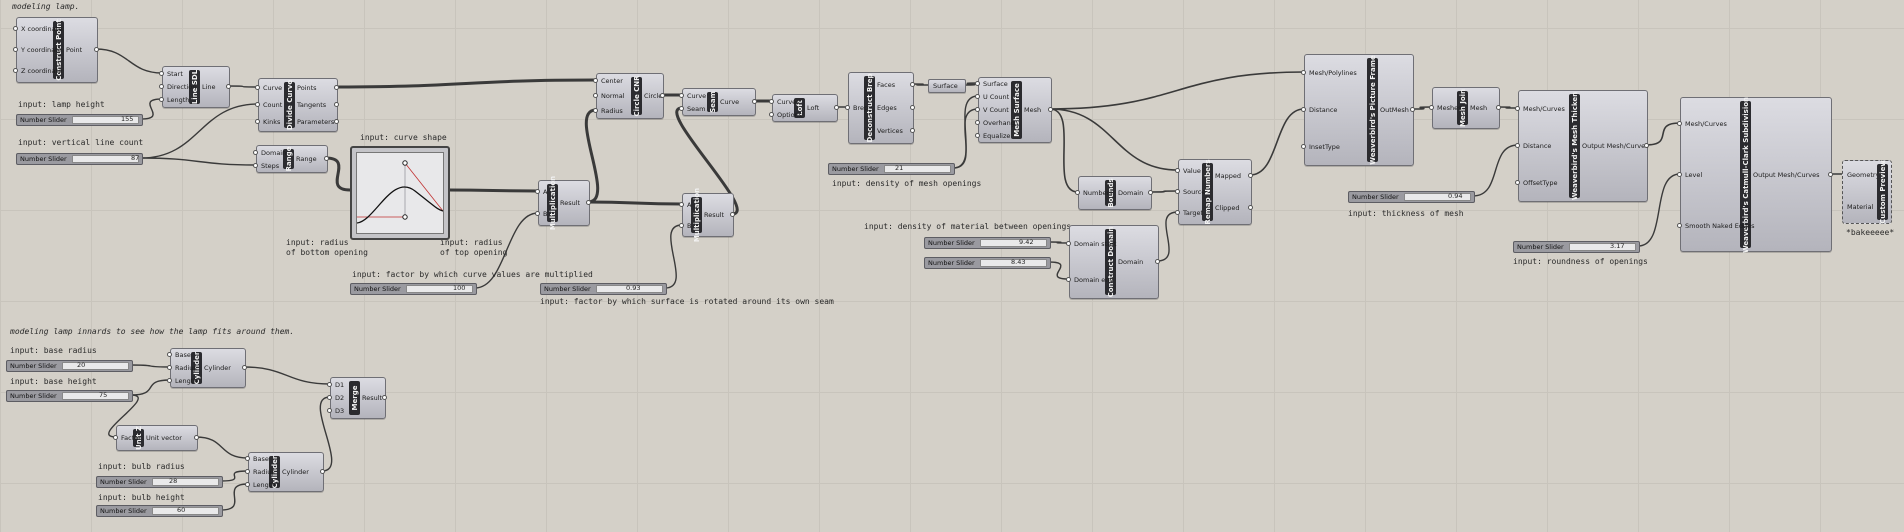 Image resolution: width=1904 pixels, height=532 pixels. Describe the element at coordinates (1411, 197) in the screenshot. I see `slider-thickness: Number Slider 0.94` at that location.